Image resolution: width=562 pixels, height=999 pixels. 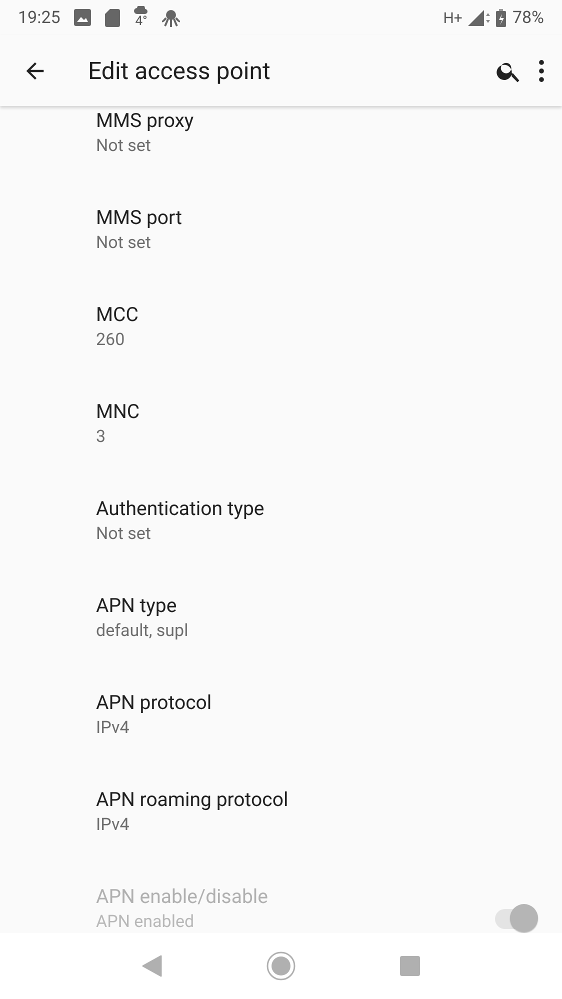 I want to click on sd-card-icon, so click(x=112, y=17).